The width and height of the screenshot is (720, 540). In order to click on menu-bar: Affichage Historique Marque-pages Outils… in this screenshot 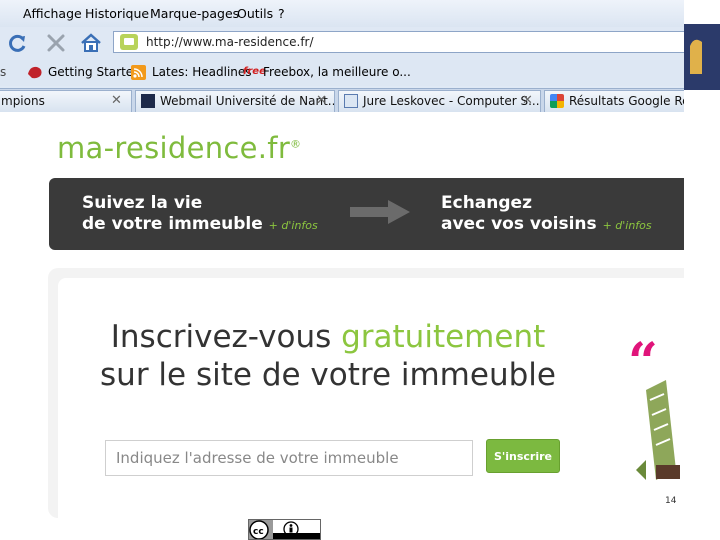, I will do `click(342, 13)`.